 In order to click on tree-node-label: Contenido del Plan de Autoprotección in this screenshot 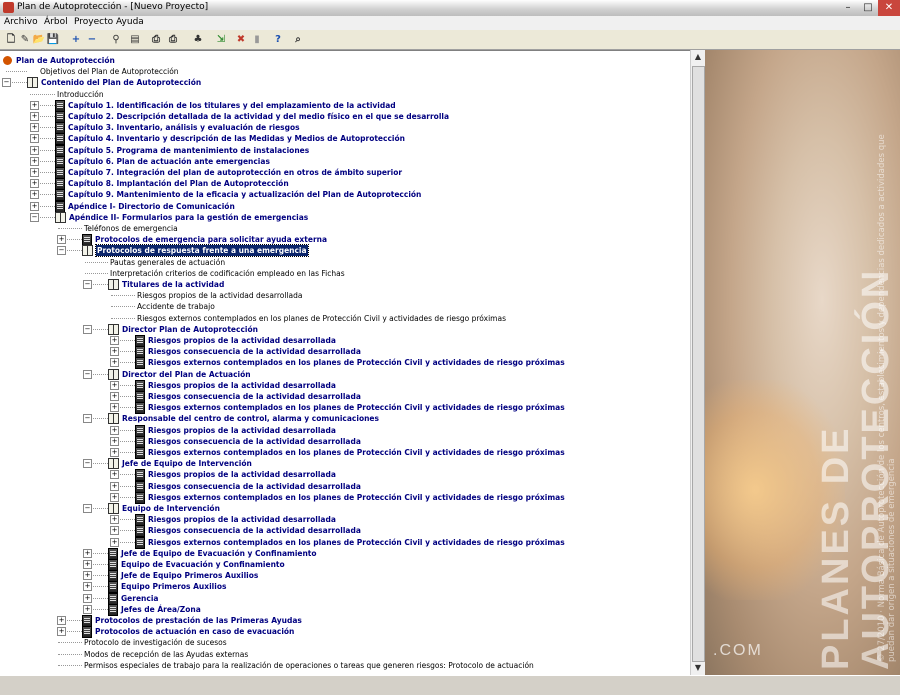, I will do `click(121, 83)`.